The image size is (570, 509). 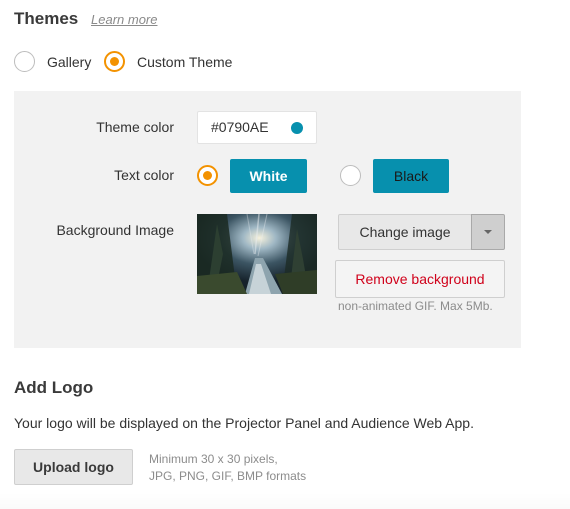 What do you see at coordinates (285, 501) in the screenshot?
I see `bottom-edge` at bounding box center [285, 501].